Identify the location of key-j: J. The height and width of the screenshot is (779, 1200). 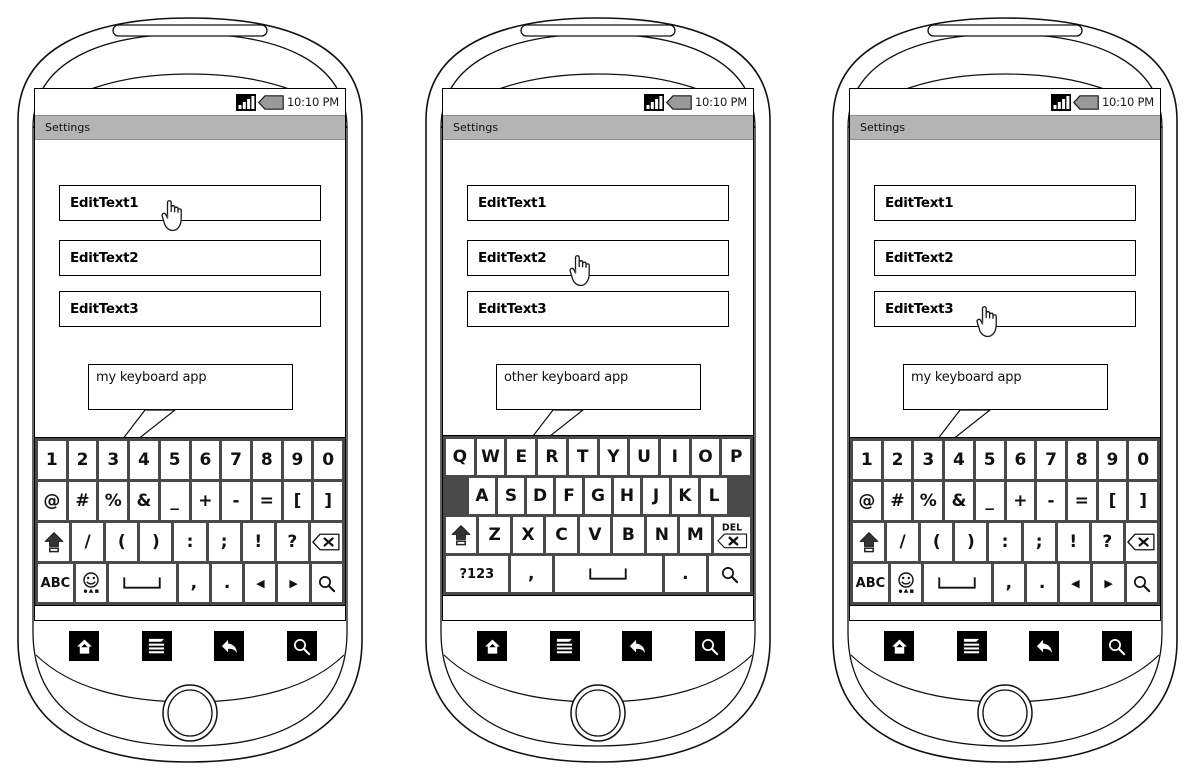
(656, 496).